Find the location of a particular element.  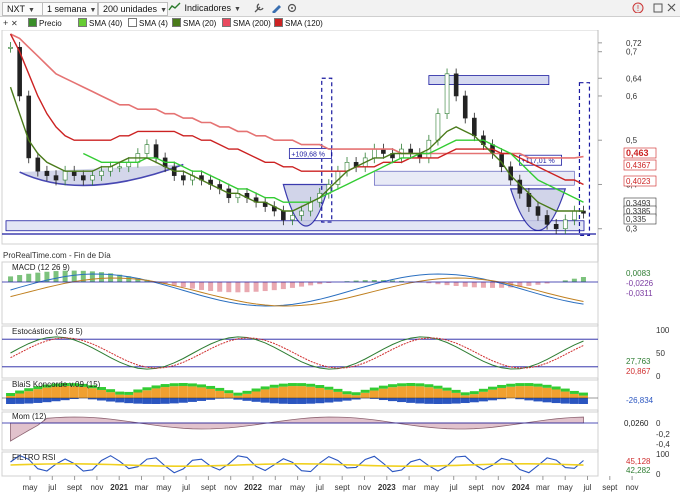

y-tick-label: 0,5 is located at coordinates (632, 140).